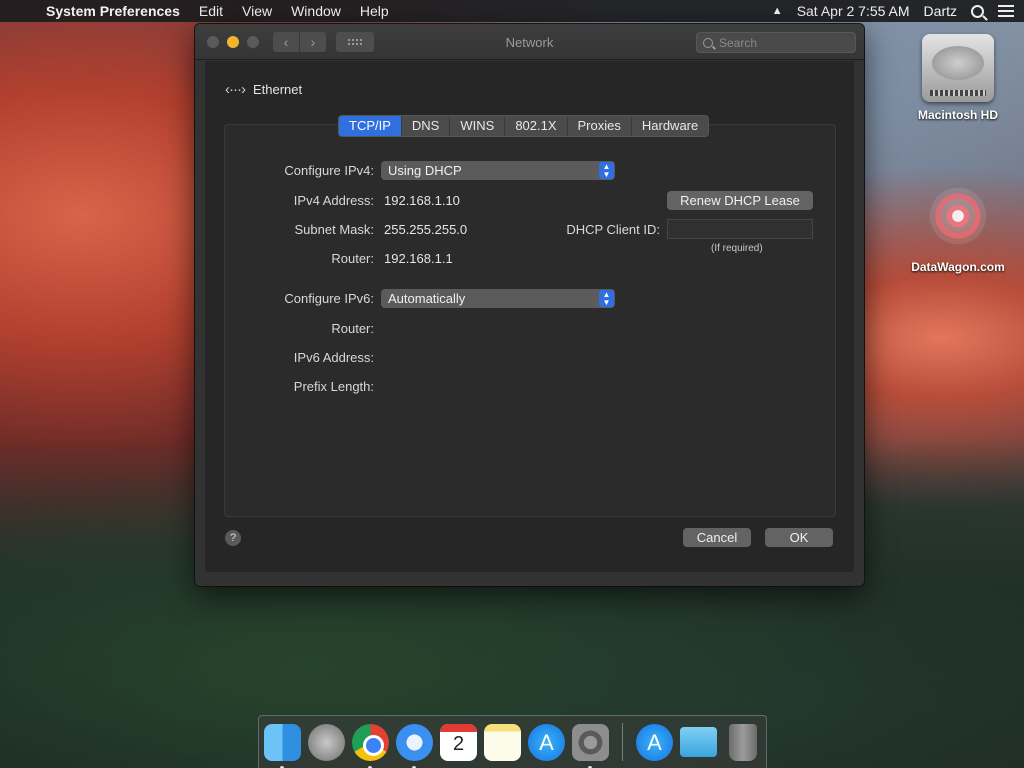 The height and width of the screenshot is (768, 1024). Describe the element at coordinates (698, 742) in the screenshot. I see `downloads-folder-icon` at that location.